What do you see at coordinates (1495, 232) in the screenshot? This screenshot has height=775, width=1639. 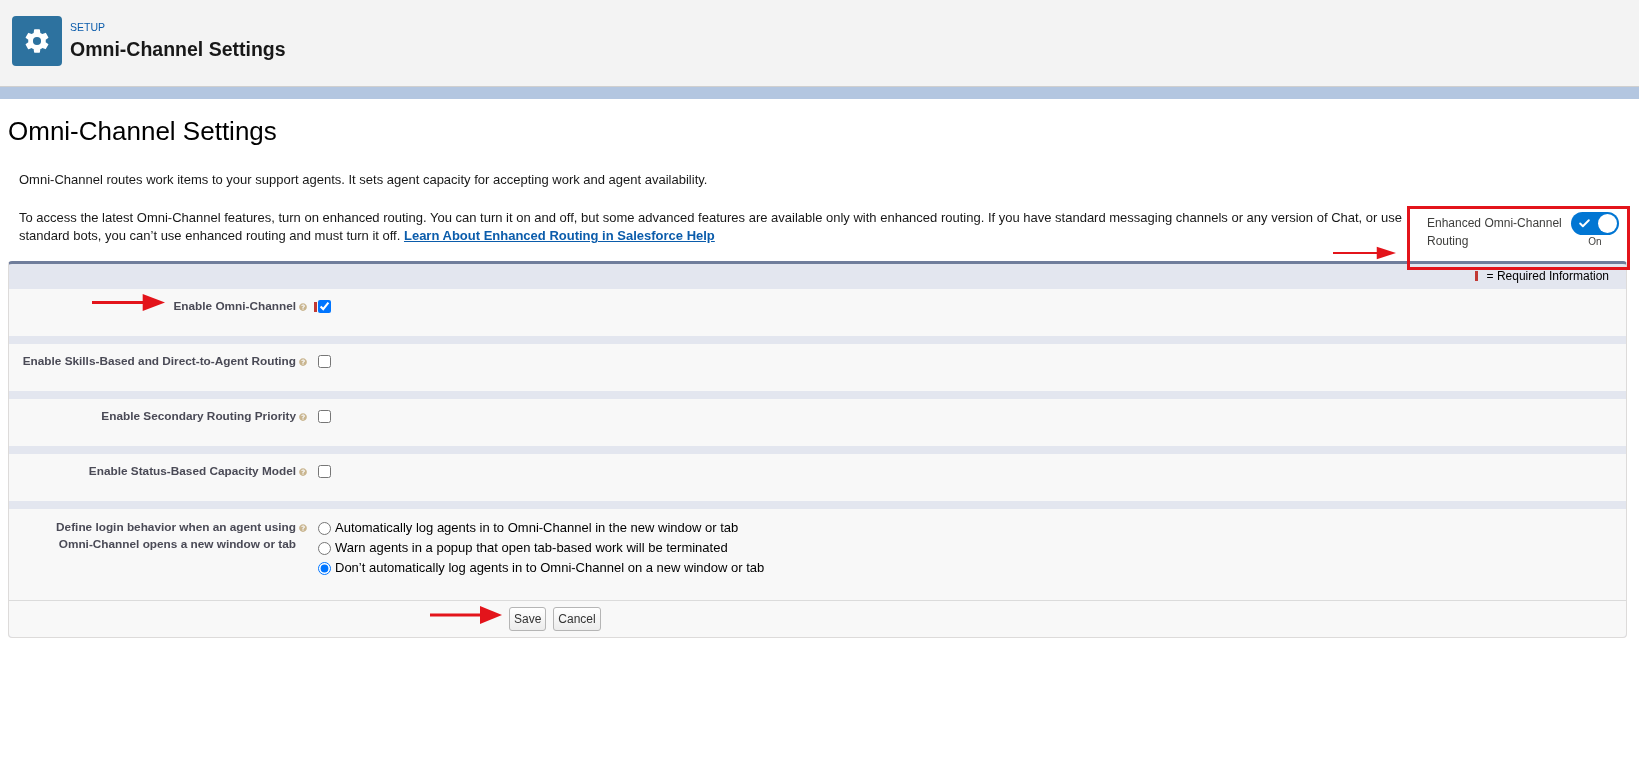 I see `toggle-label: Enhanced Omni-Channel Routing` at bounding box center [1495, 232].